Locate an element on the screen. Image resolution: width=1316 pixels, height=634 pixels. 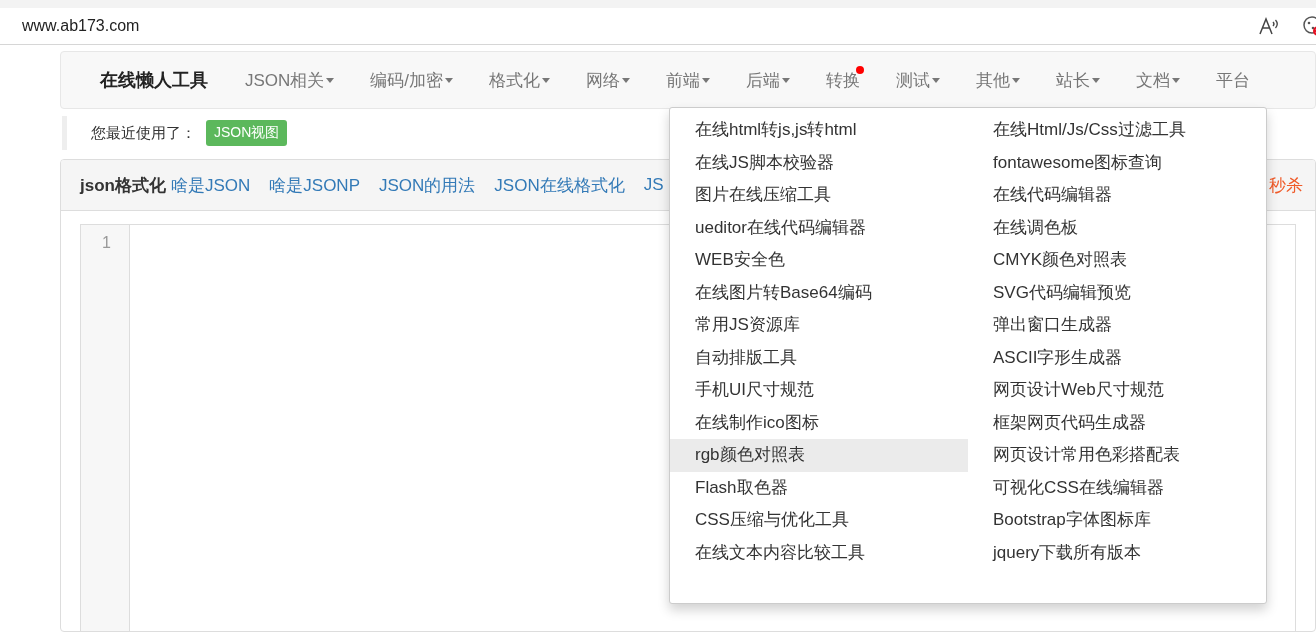
dropdown-menu-item: 手机UI尺寸规范 is located at coordinates (819, 390).